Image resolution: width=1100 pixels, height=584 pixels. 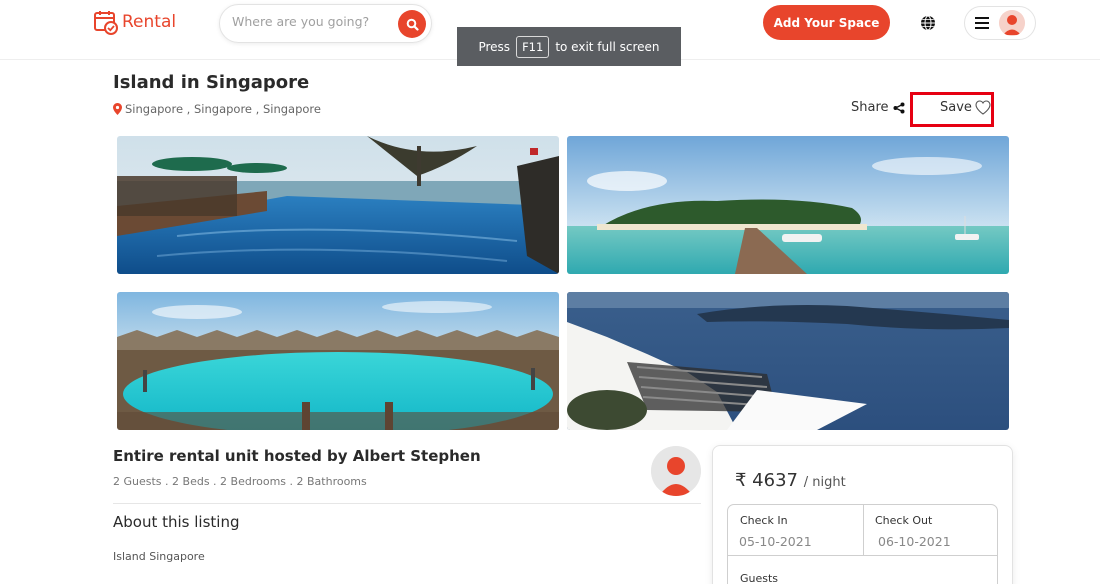 I want to click on user-avatar, so click(x=1012, y=23).